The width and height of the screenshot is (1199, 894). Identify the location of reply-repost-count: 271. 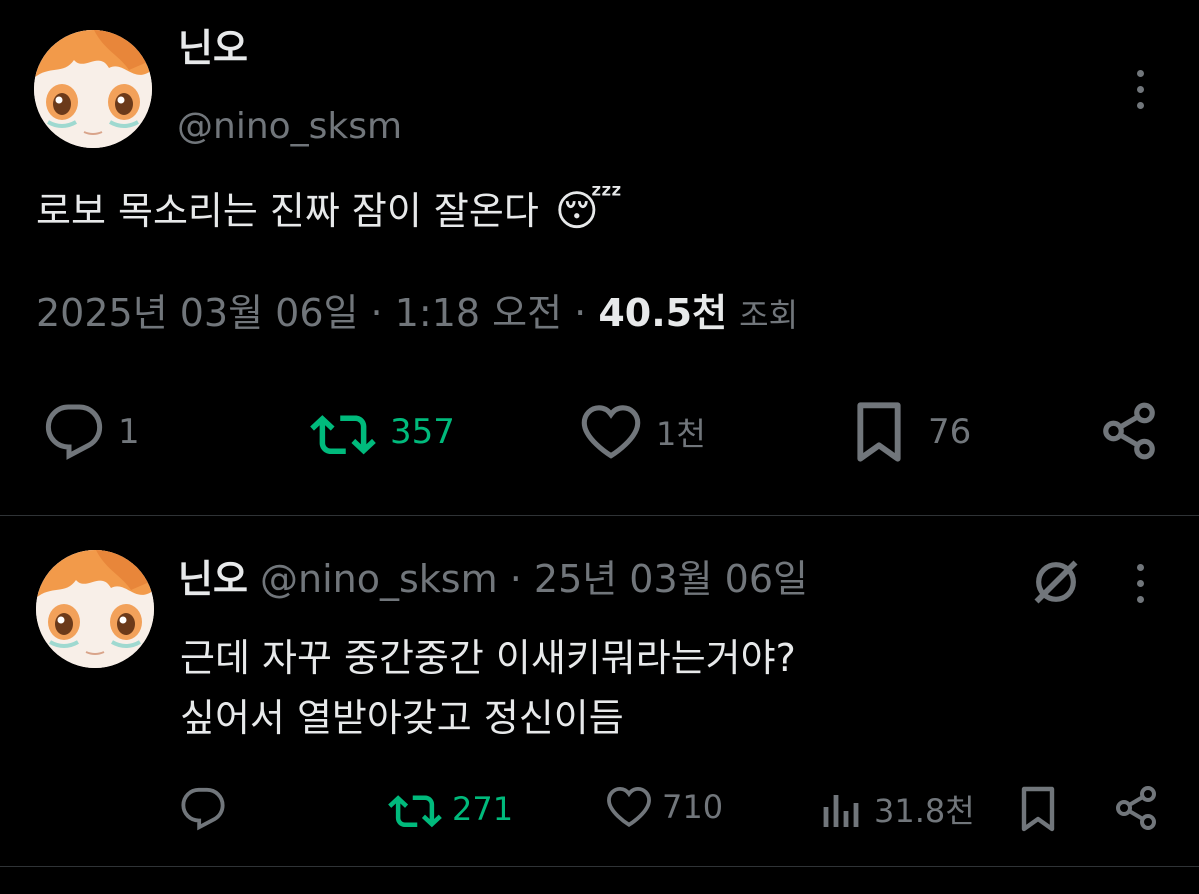
(483, 809).